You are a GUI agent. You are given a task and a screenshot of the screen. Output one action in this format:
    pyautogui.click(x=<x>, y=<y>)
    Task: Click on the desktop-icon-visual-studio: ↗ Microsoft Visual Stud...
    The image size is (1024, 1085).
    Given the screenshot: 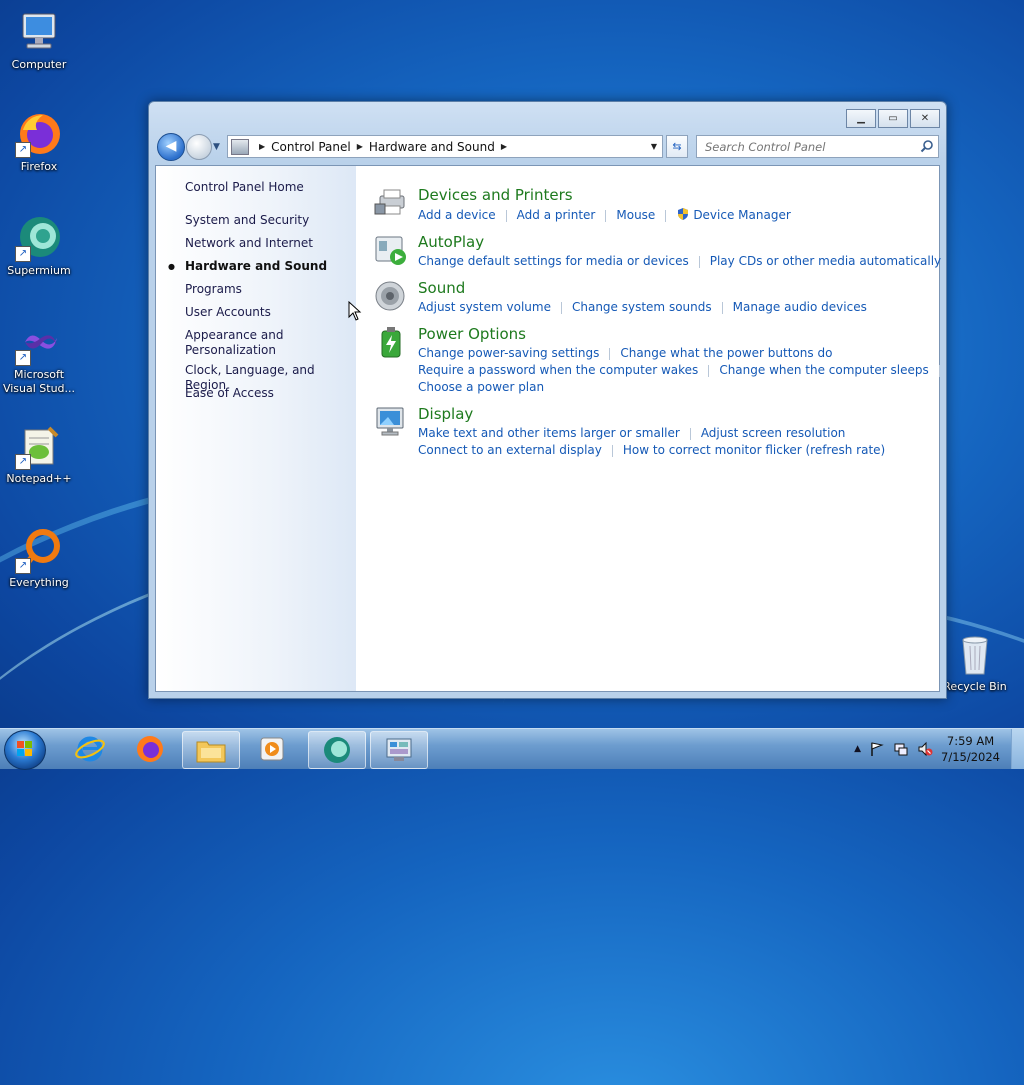 What is the action you would take?
    pyautogui.click(x=39, y=357)
    